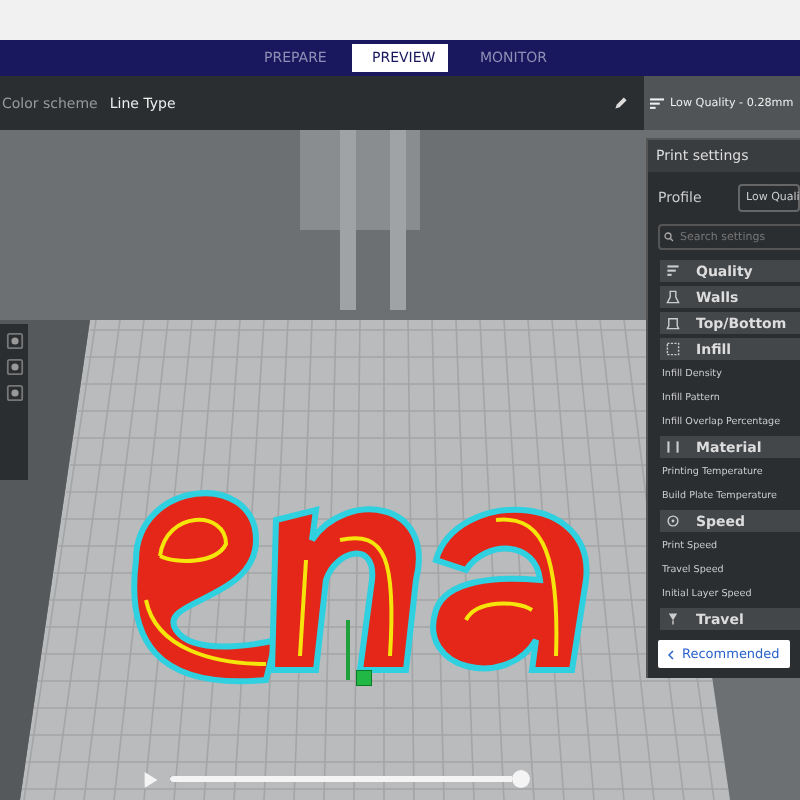 This screenshot has height=800, width=800. What do you see at coordinates (657, 103) in the screenshot?
I see `settings-lines-icon` at bounding box center [657, 103].